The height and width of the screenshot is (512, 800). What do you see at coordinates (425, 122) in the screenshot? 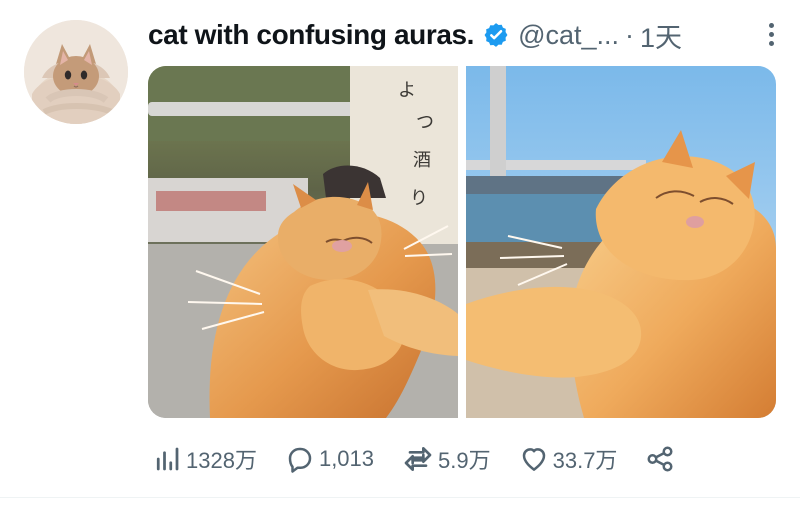
I see `svg-text: つ` at bounding box center [425, 122].